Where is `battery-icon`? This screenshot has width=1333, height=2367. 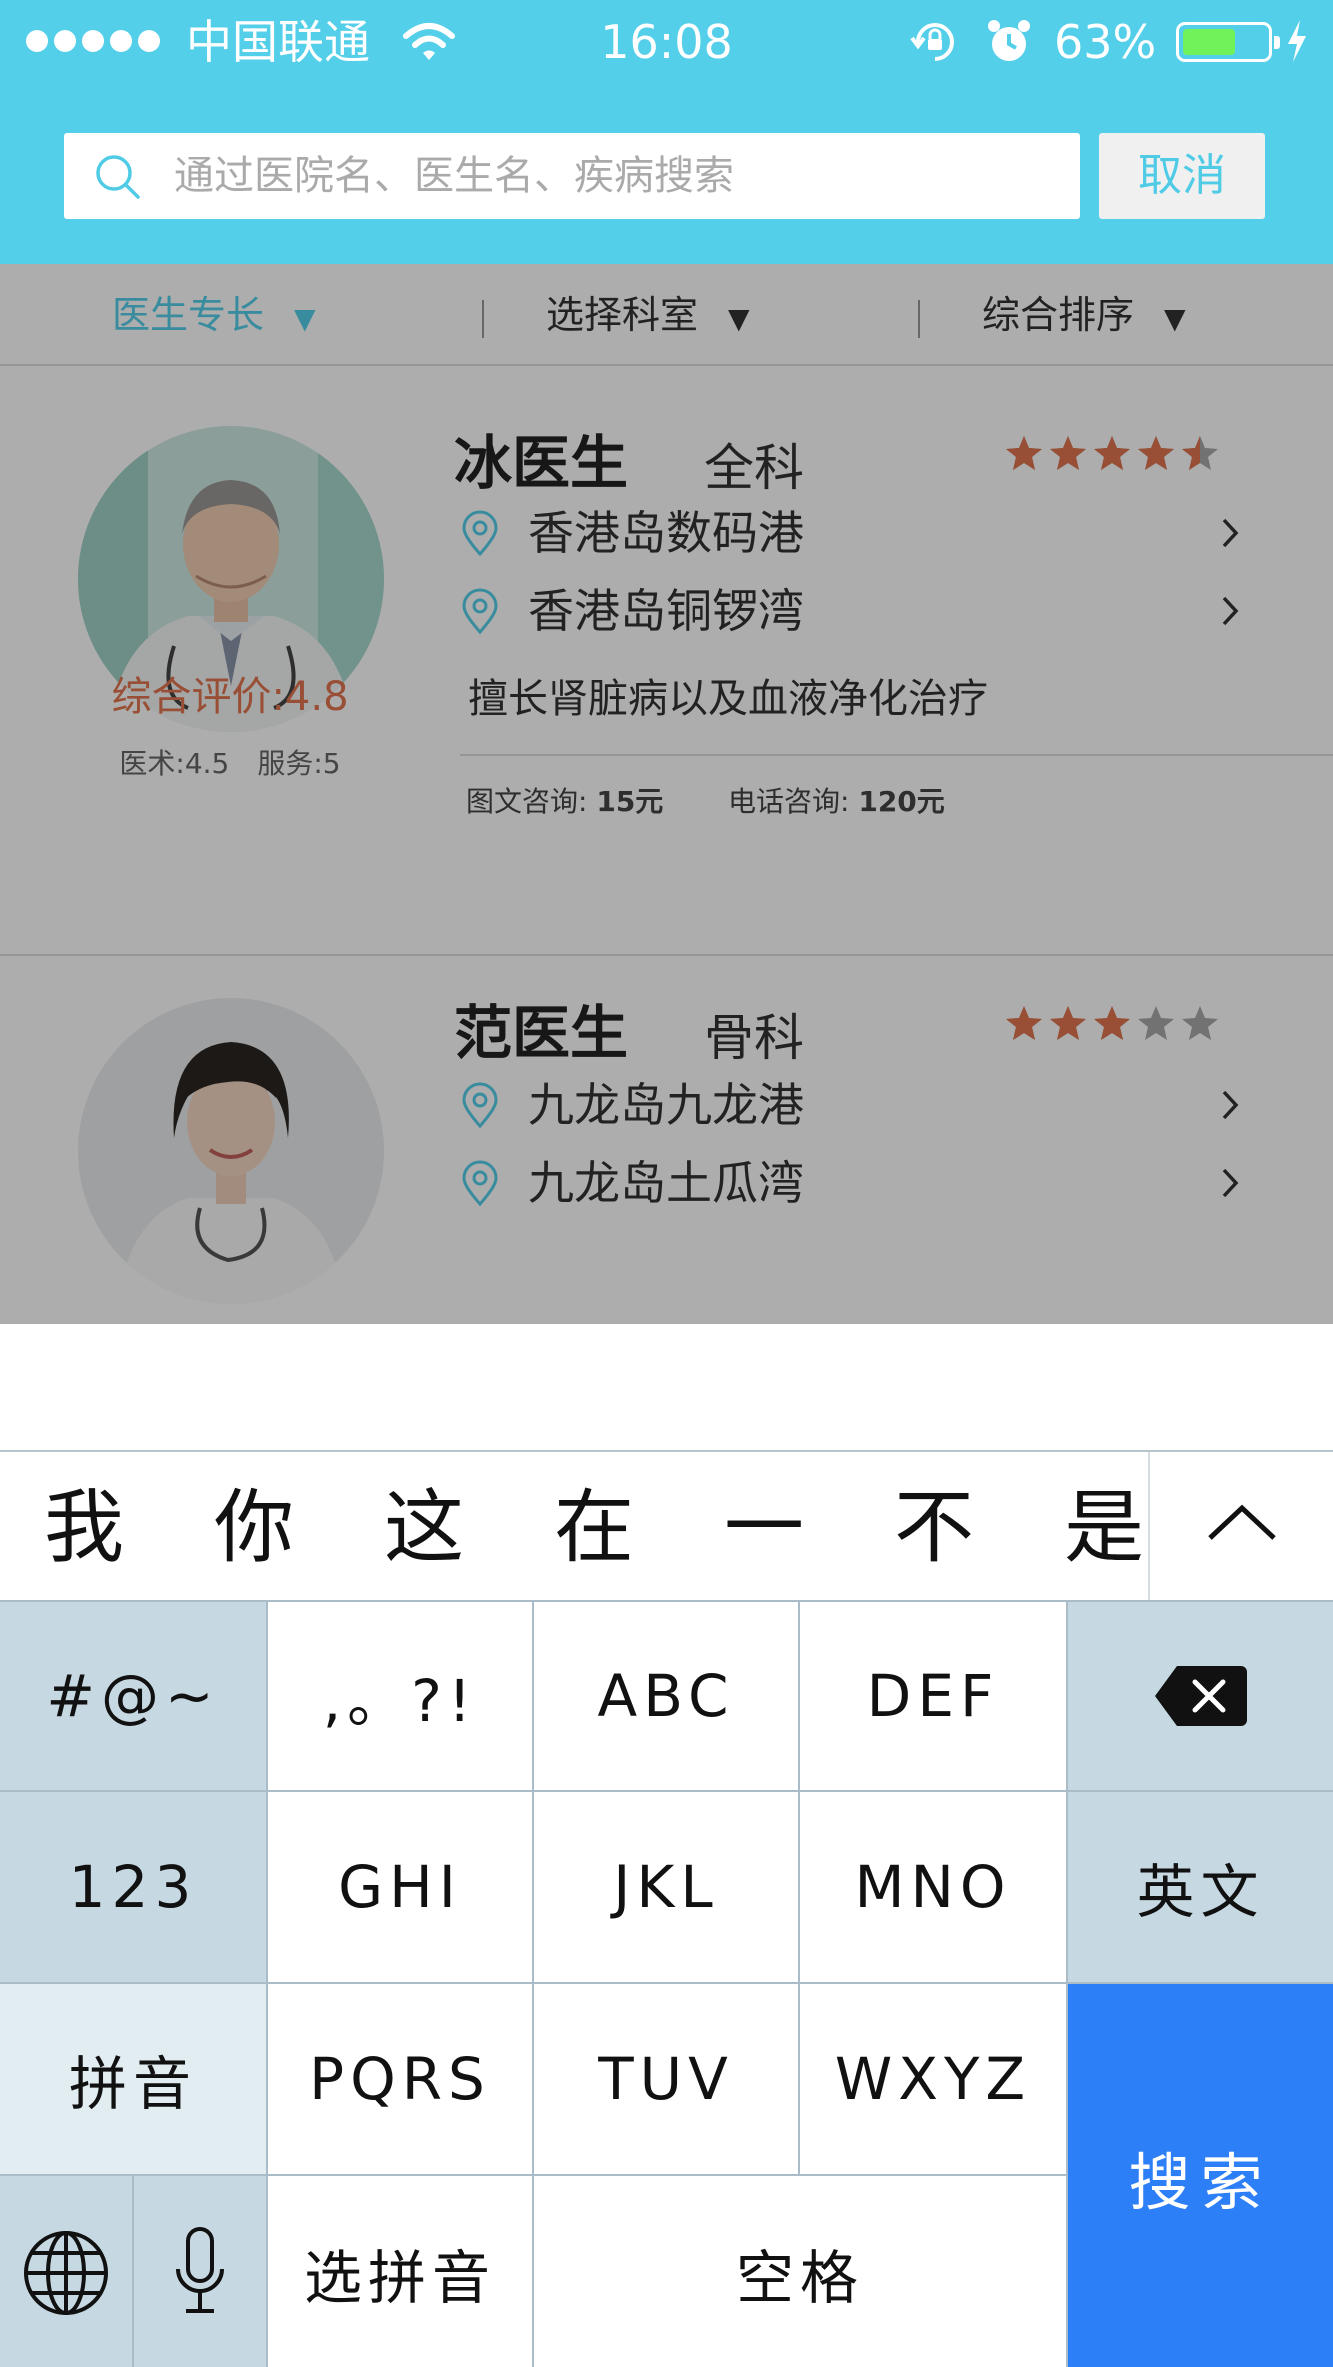
battery-icon is located at coordinates (1228, 42).